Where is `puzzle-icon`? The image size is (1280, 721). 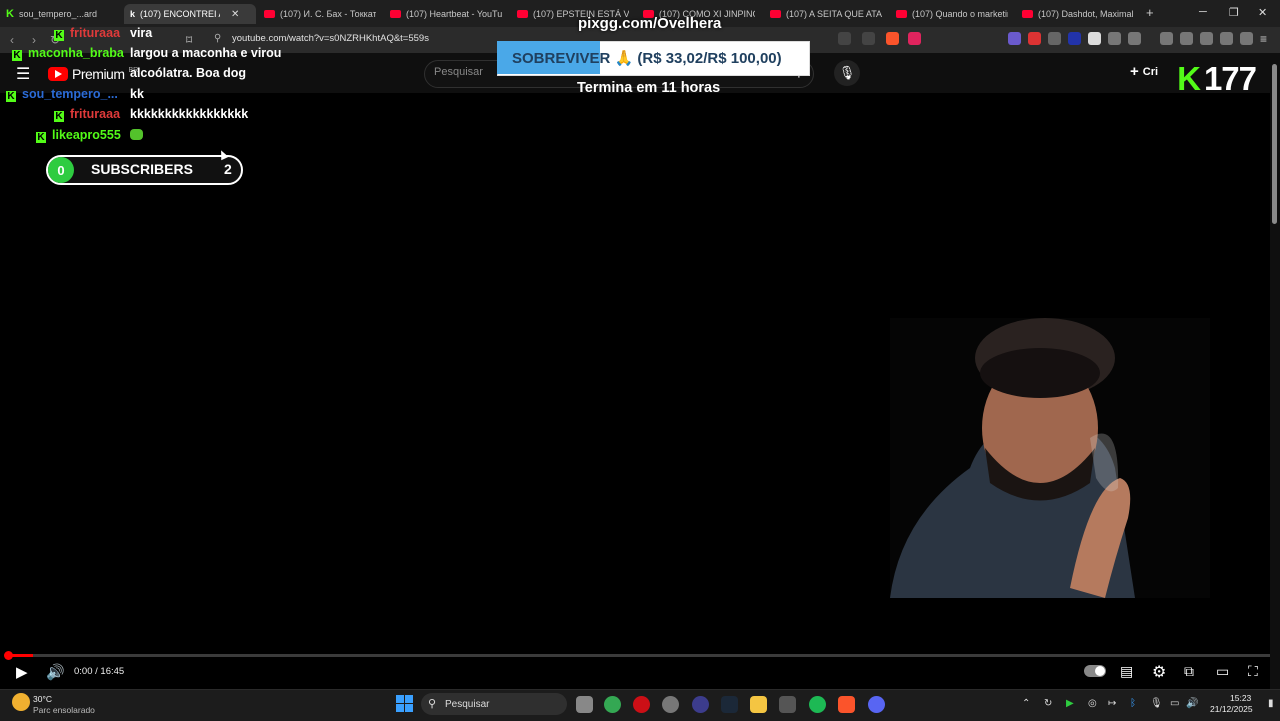
puzzle-icon is located at coordinates (1114, 38).